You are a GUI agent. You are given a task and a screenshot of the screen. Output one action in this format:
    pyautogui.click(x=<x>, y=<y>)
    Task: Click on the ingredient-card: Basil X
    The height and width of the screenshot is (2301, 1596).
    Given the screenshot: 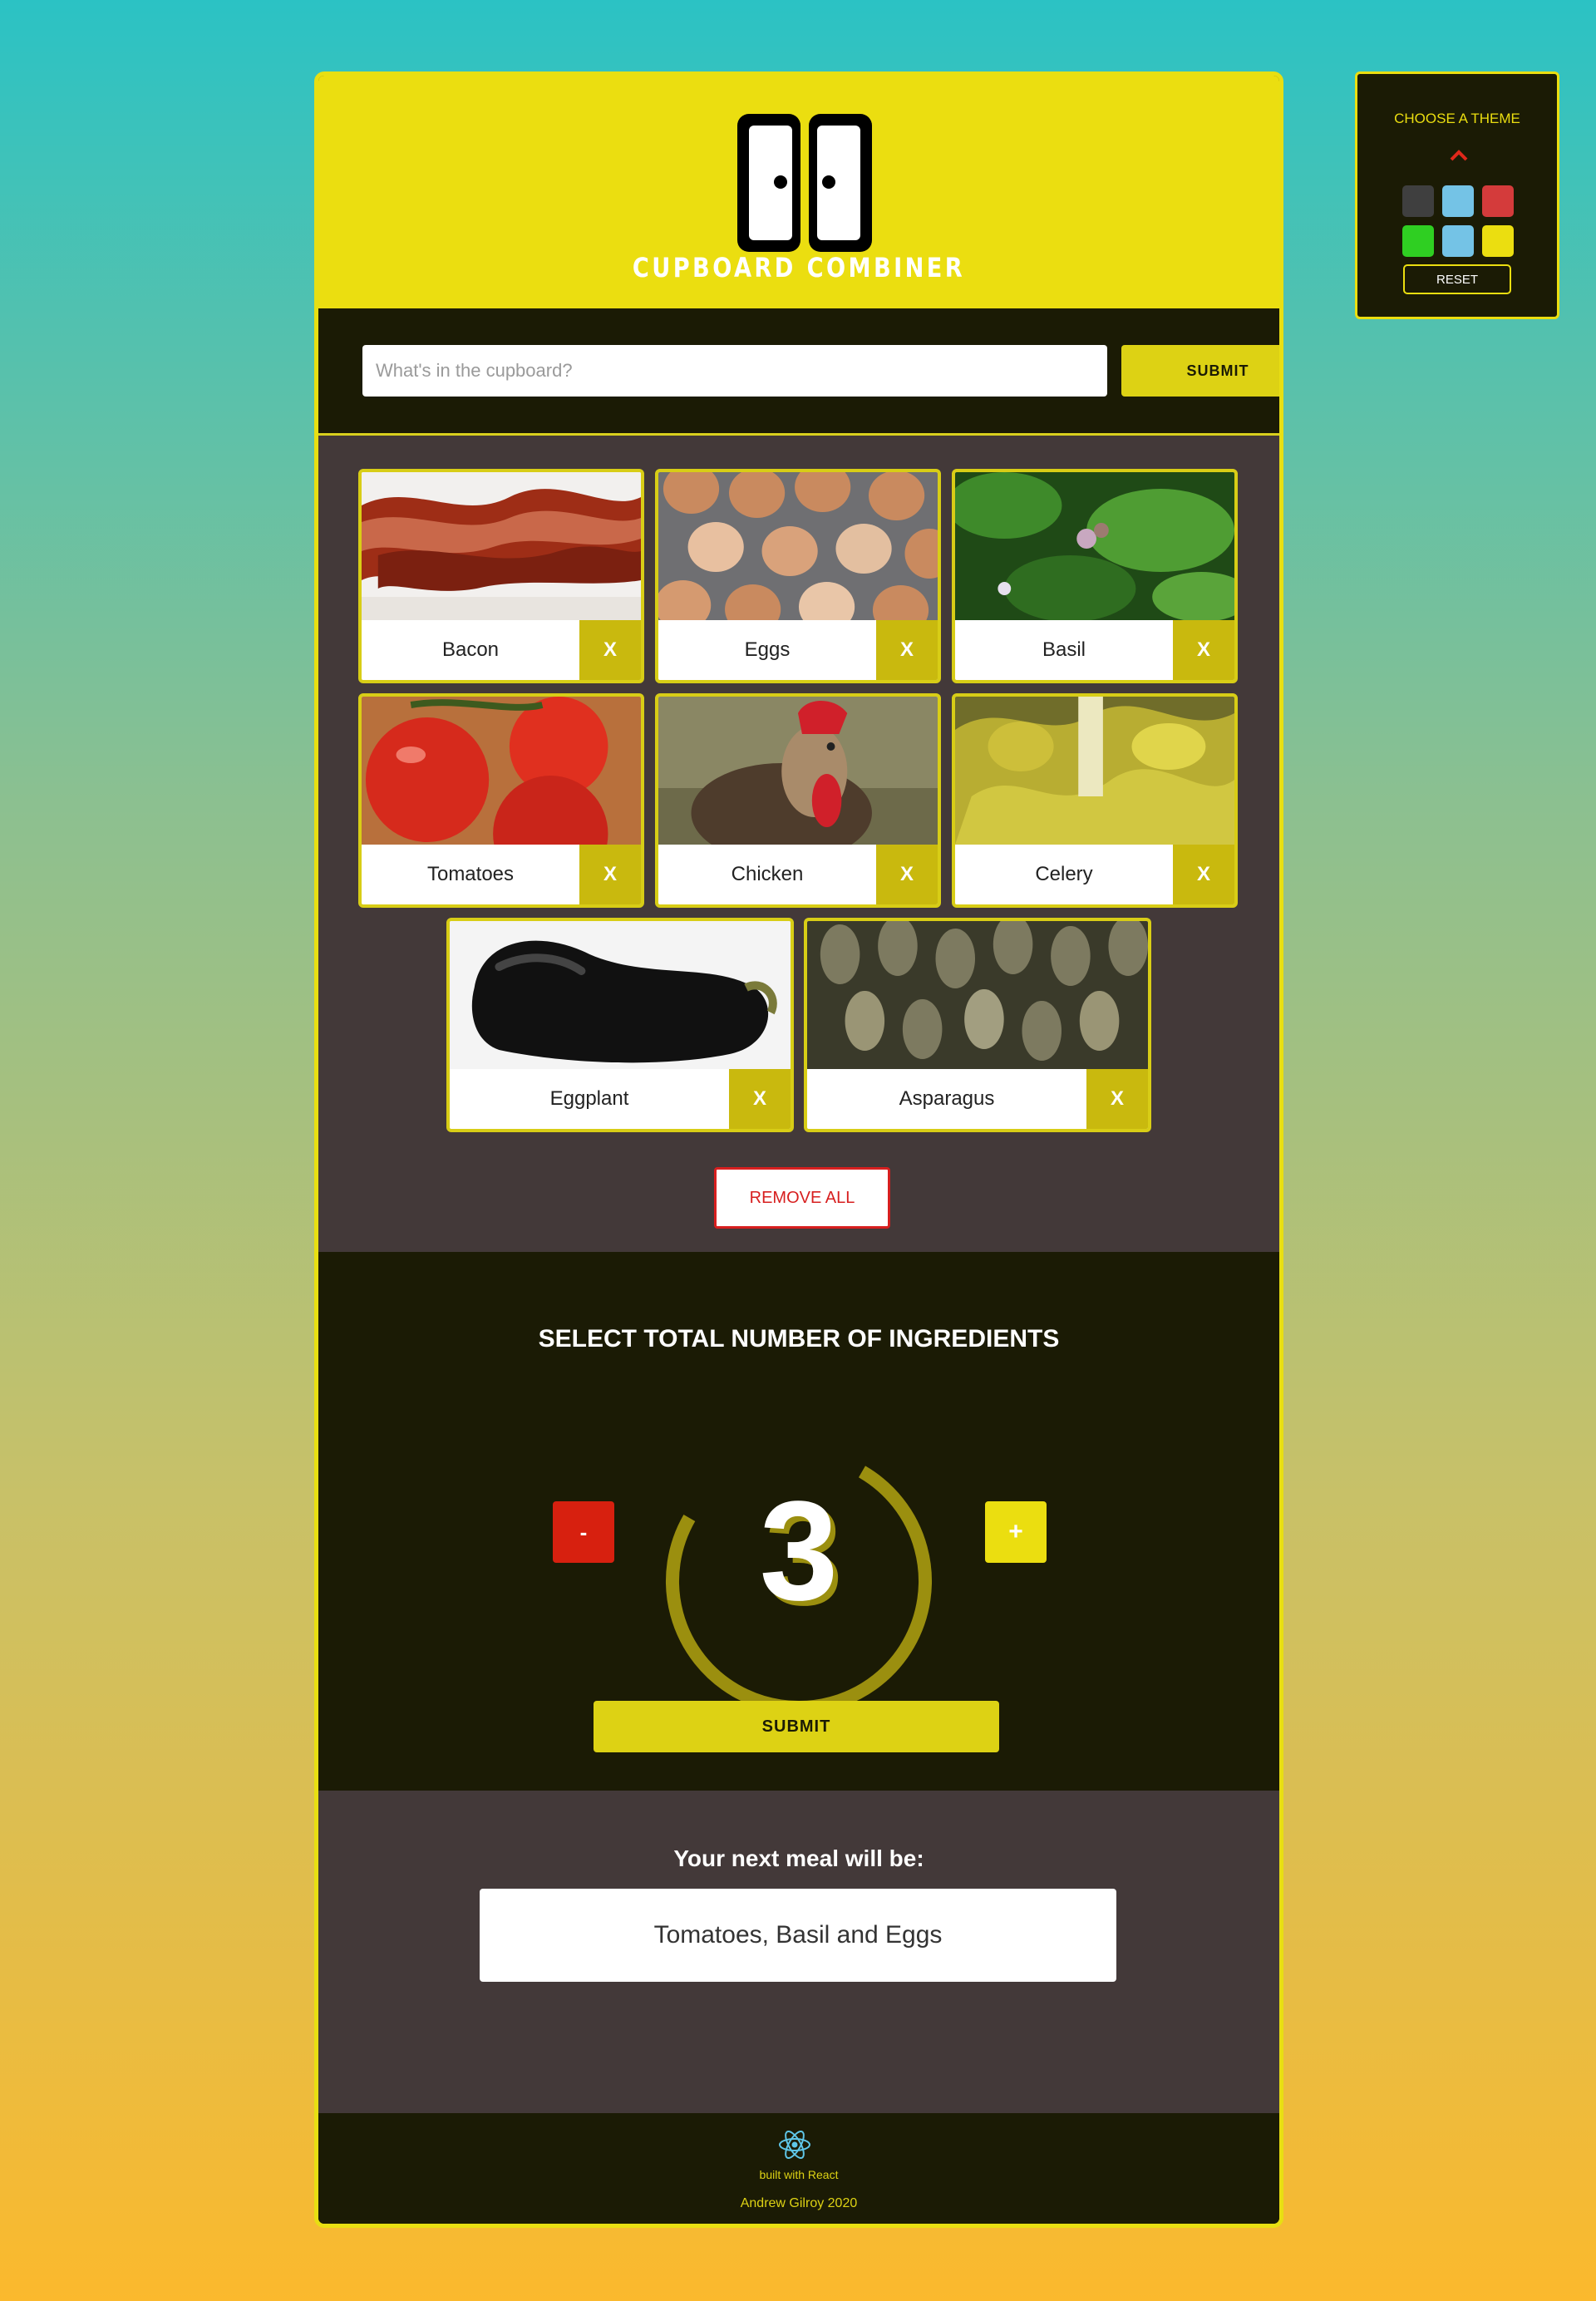 What is the action you would take?
    pyautogui.click(x=1095, y=576)
    